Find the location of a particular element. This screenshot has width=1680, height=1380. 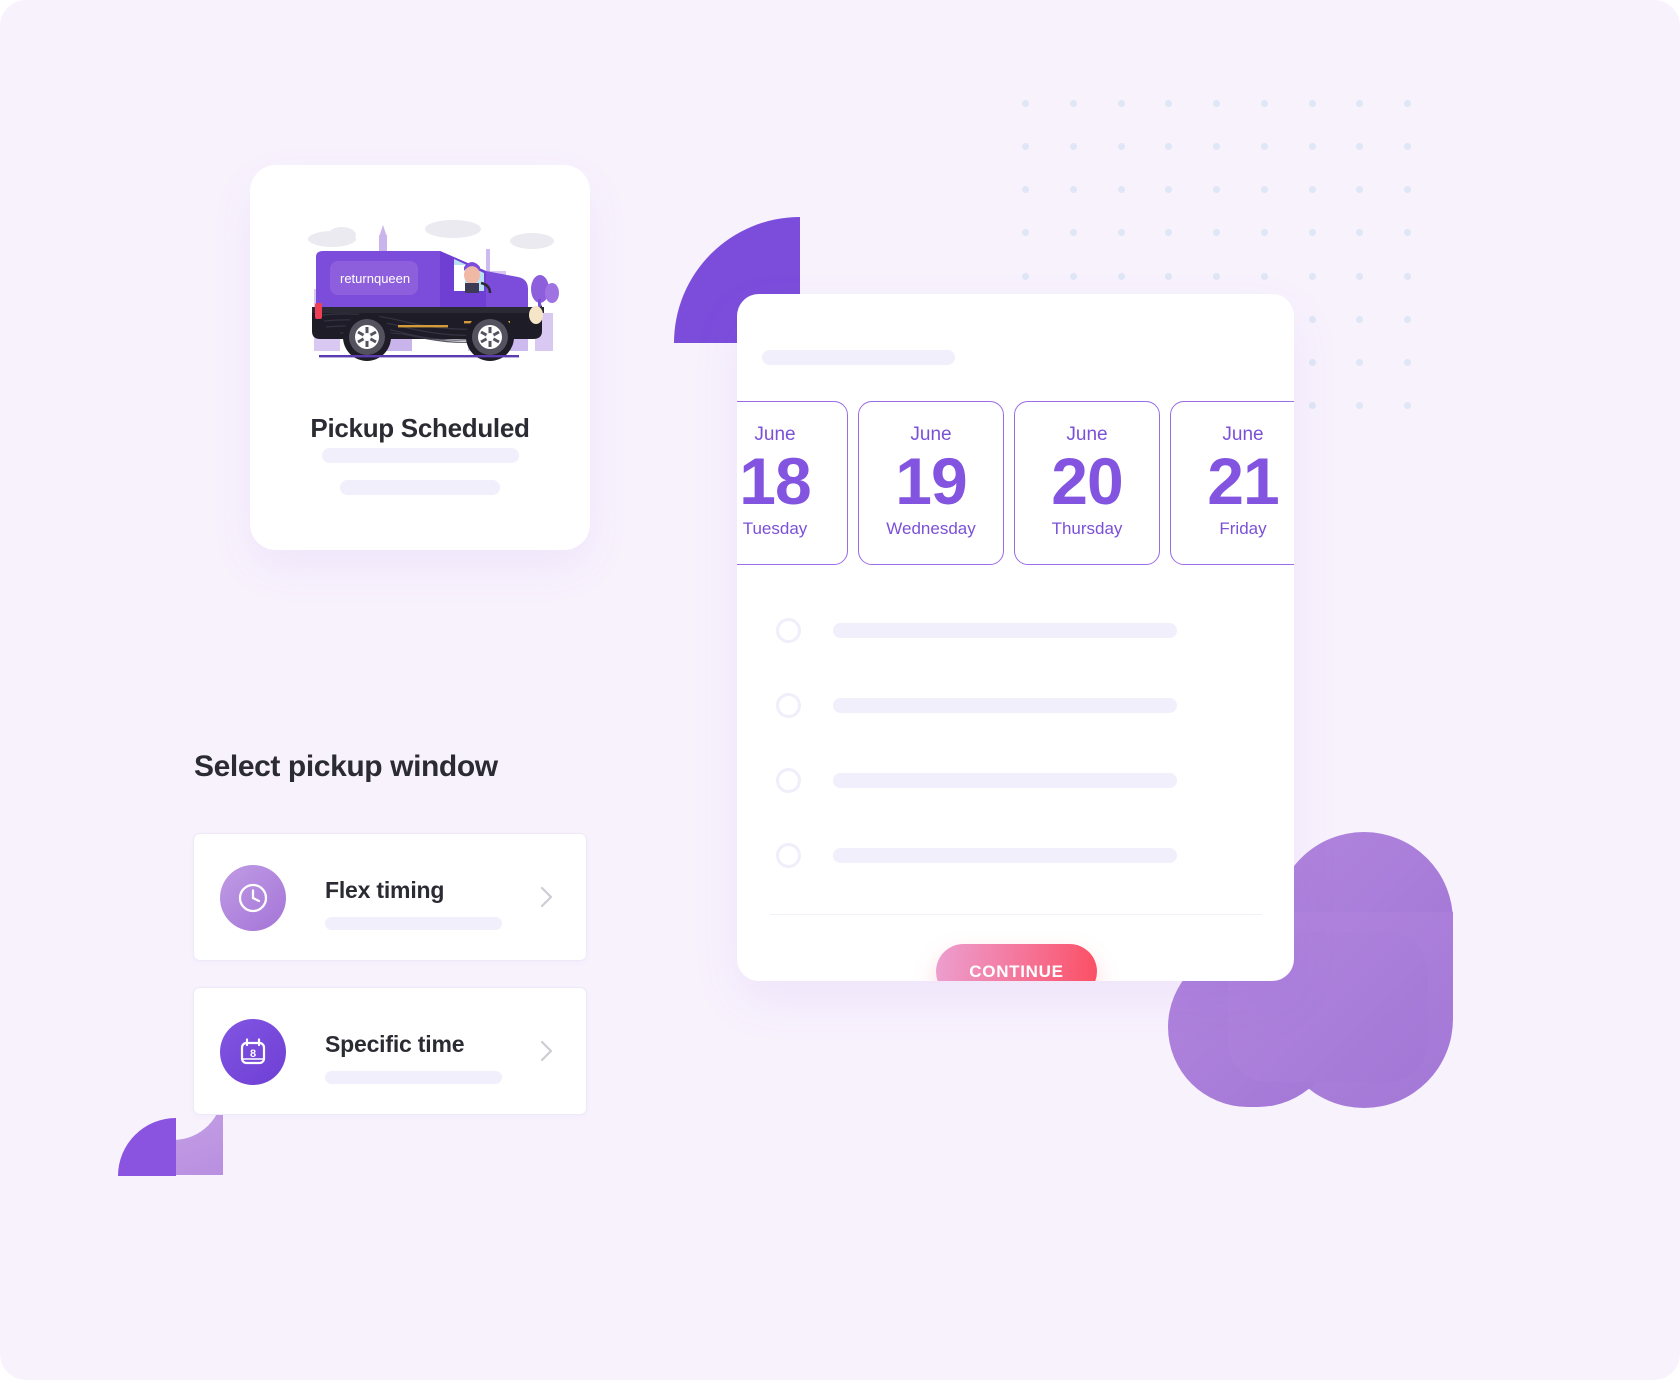

clock-icon is located at coordinates (253, 898).